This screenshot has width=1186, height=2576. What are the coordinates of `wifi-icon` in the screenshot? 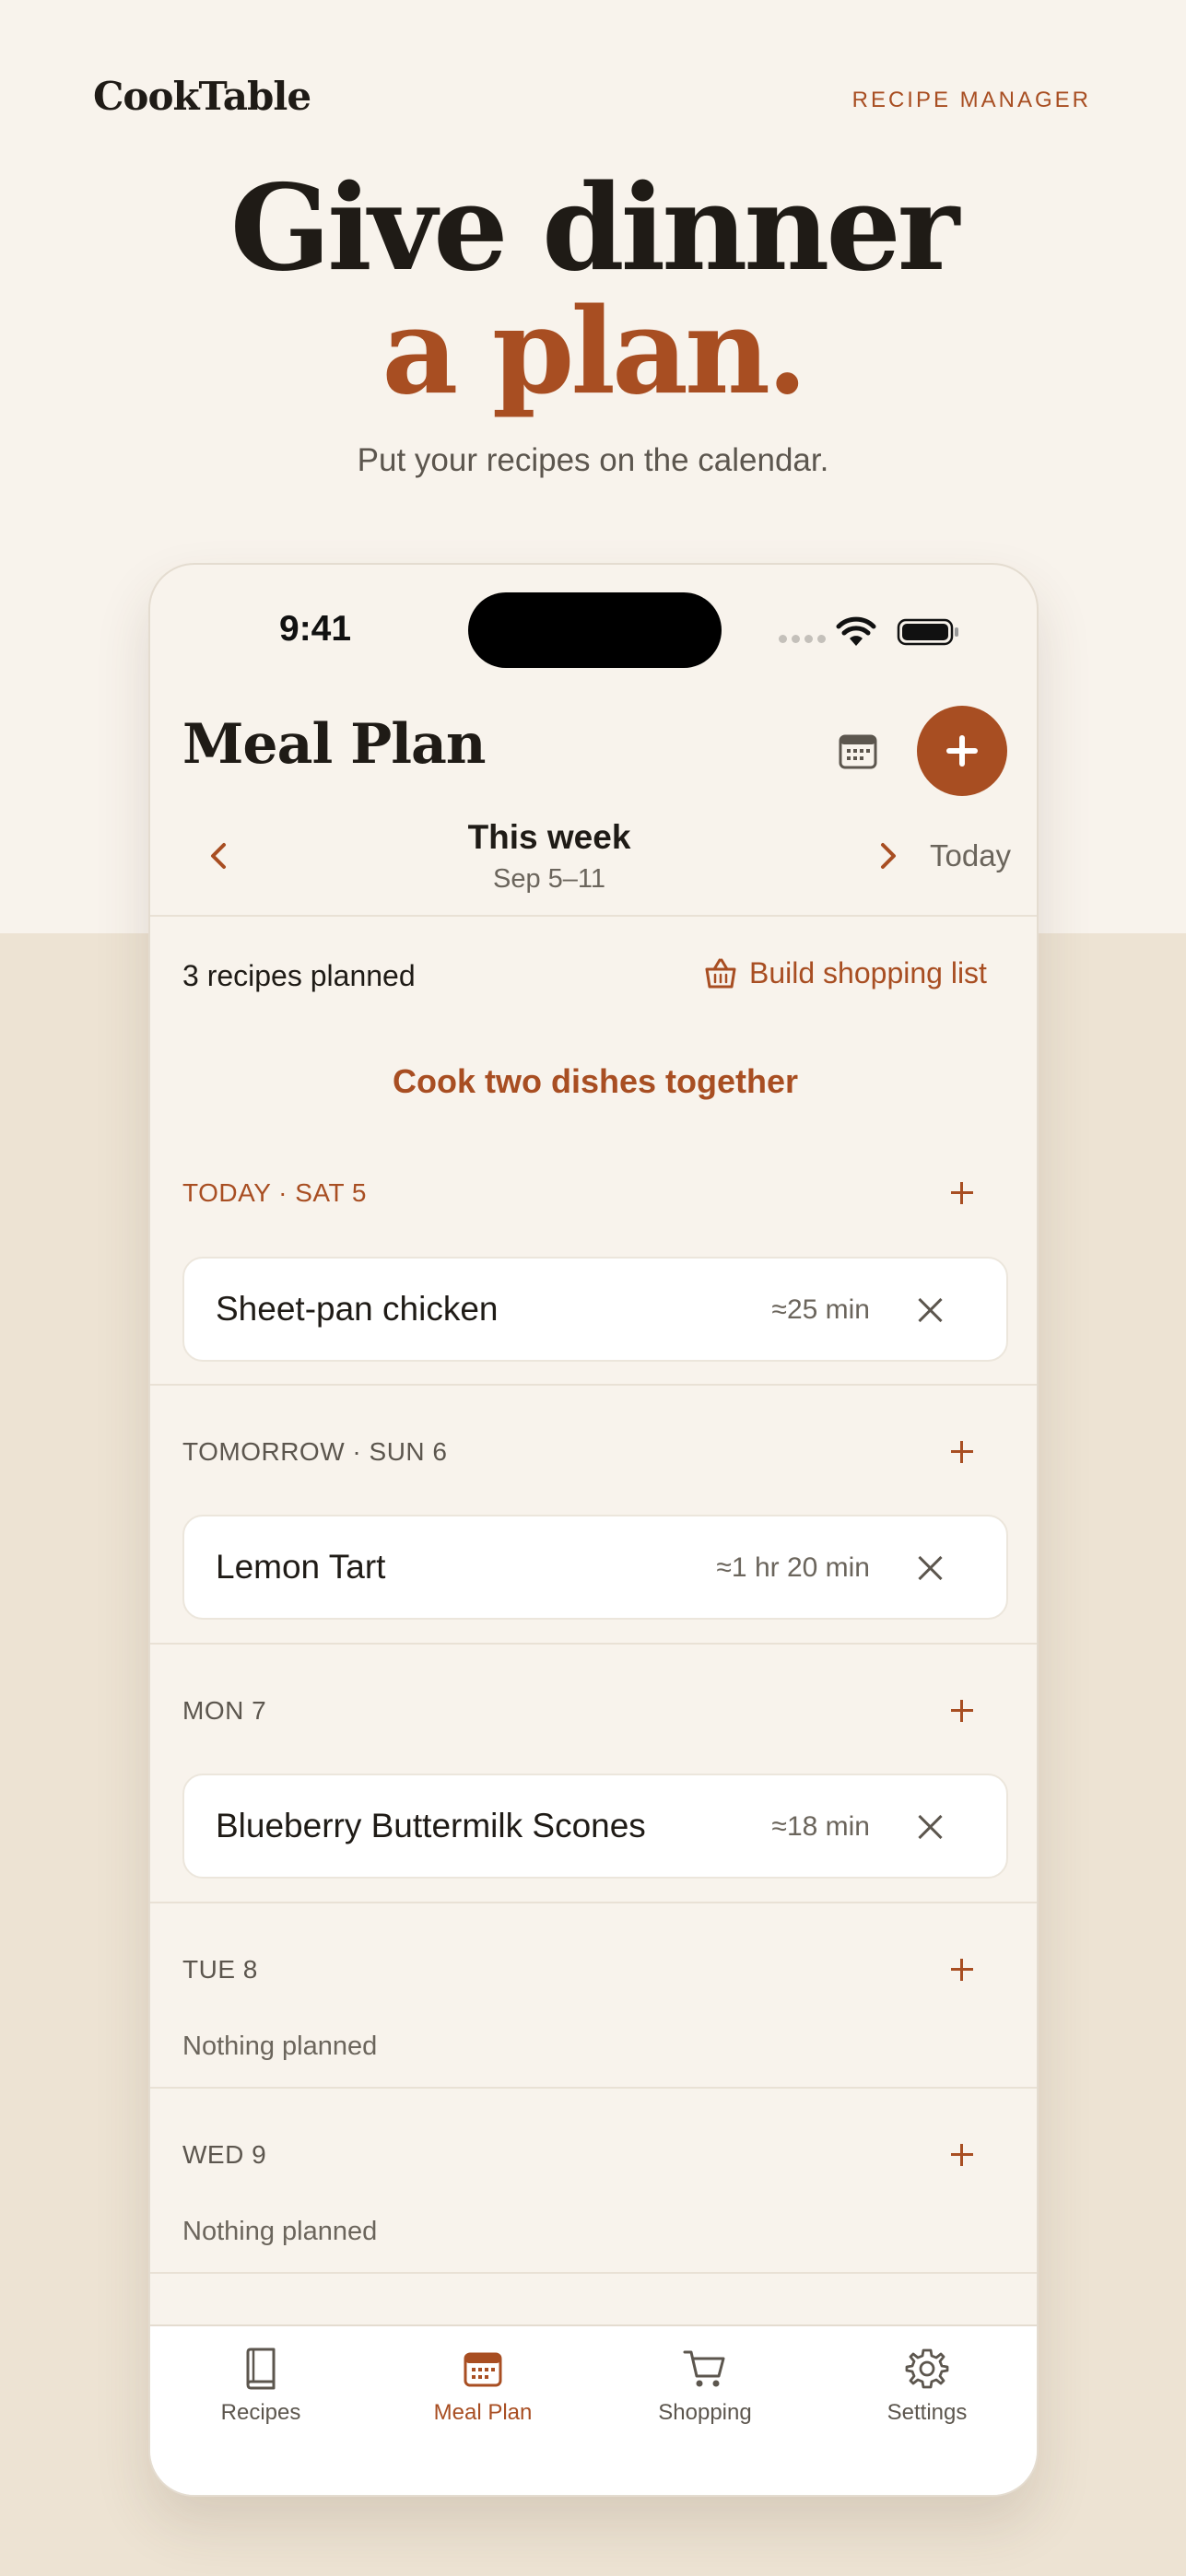 It's located at (856, 631).